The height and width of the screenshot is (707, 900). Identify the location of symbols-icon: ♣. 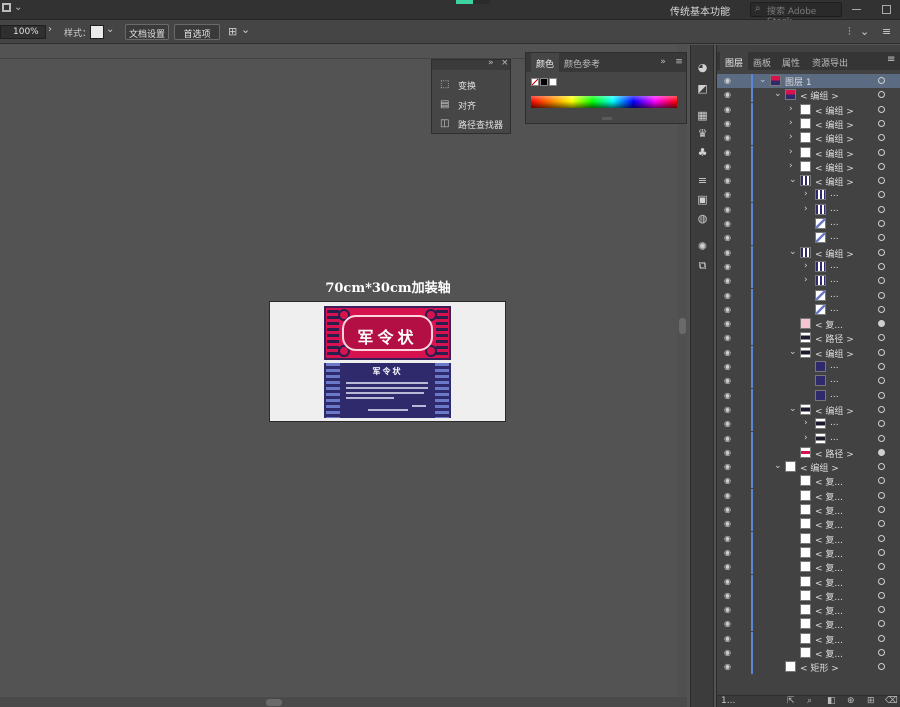
(702, 152).